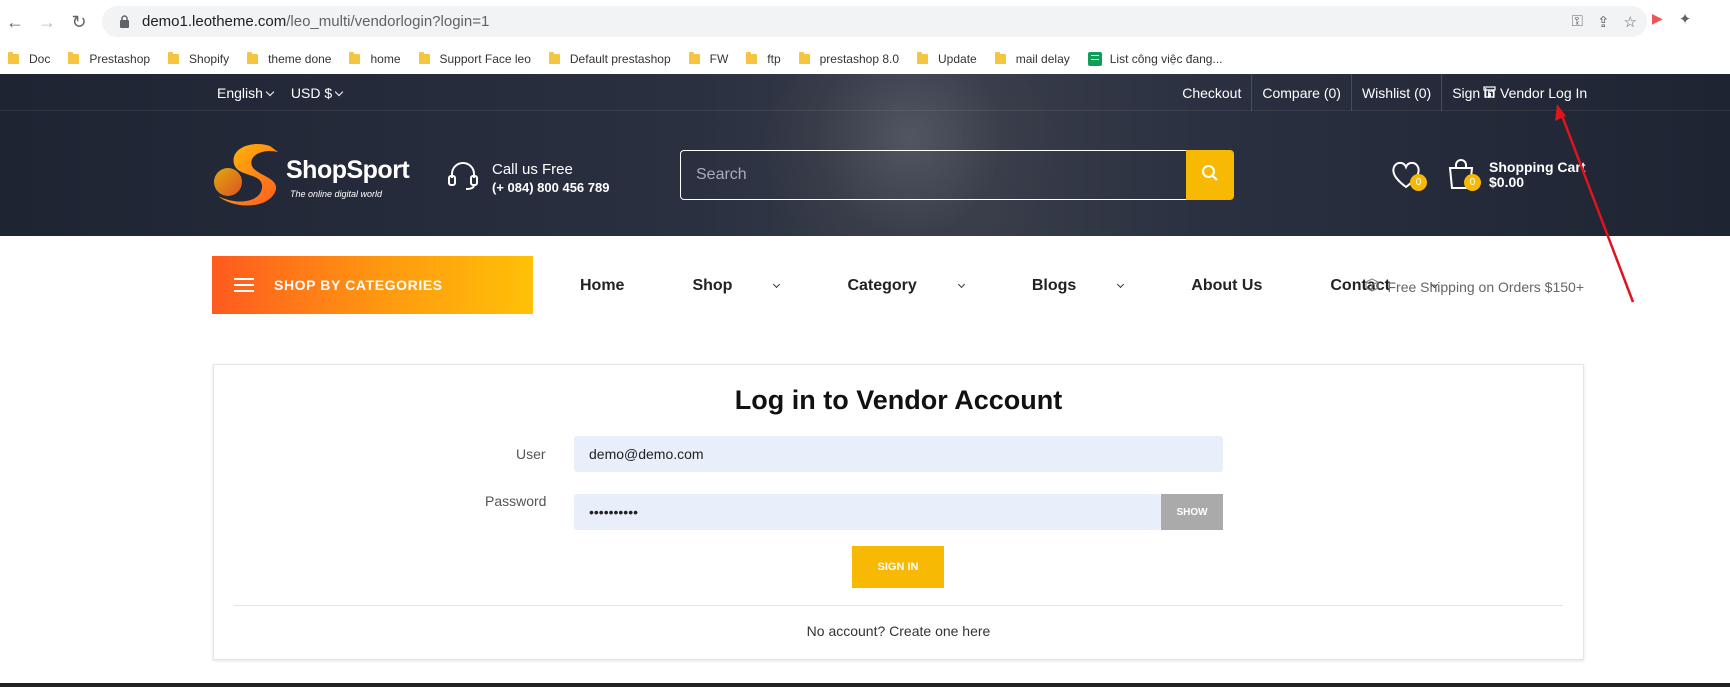  I want to click on password-label: Password, so click(516, 501).